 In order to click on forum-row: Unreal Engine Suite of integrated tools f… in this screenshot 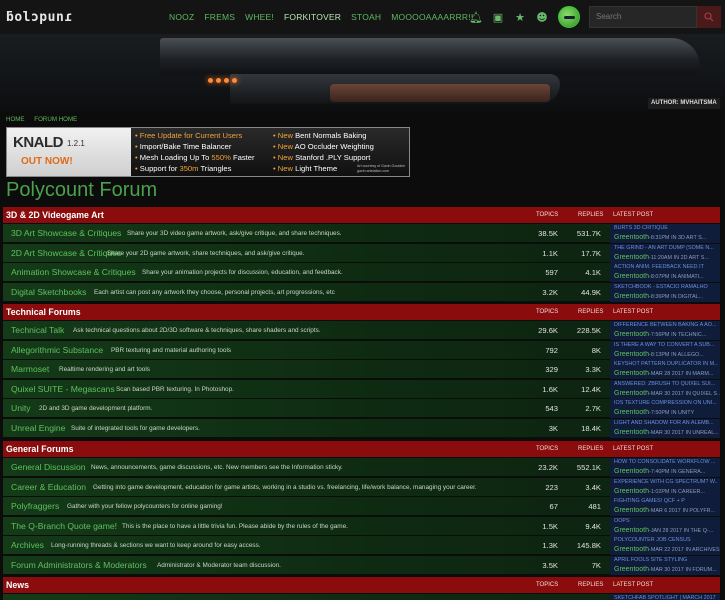, I will do `click(361, 428)`.